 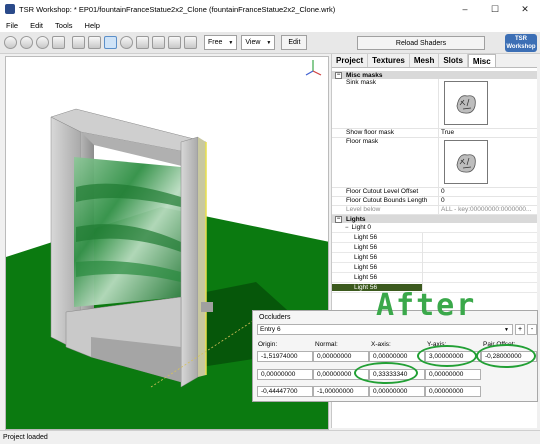 I want to click on flag-icon, so click(x=158, y=42).